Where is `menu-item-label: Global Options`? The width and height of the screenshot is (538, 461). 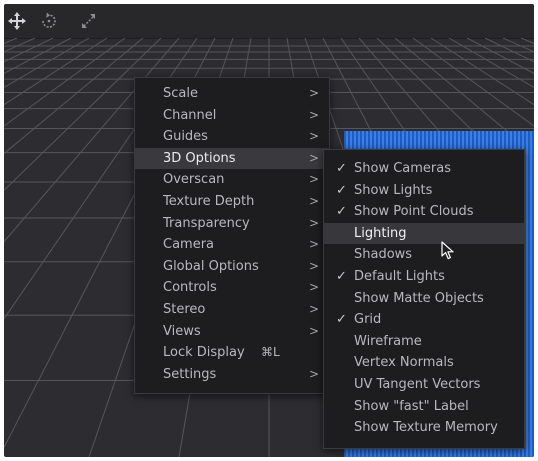
menu-item-label: Global Options is located at coordinates (211, 266).